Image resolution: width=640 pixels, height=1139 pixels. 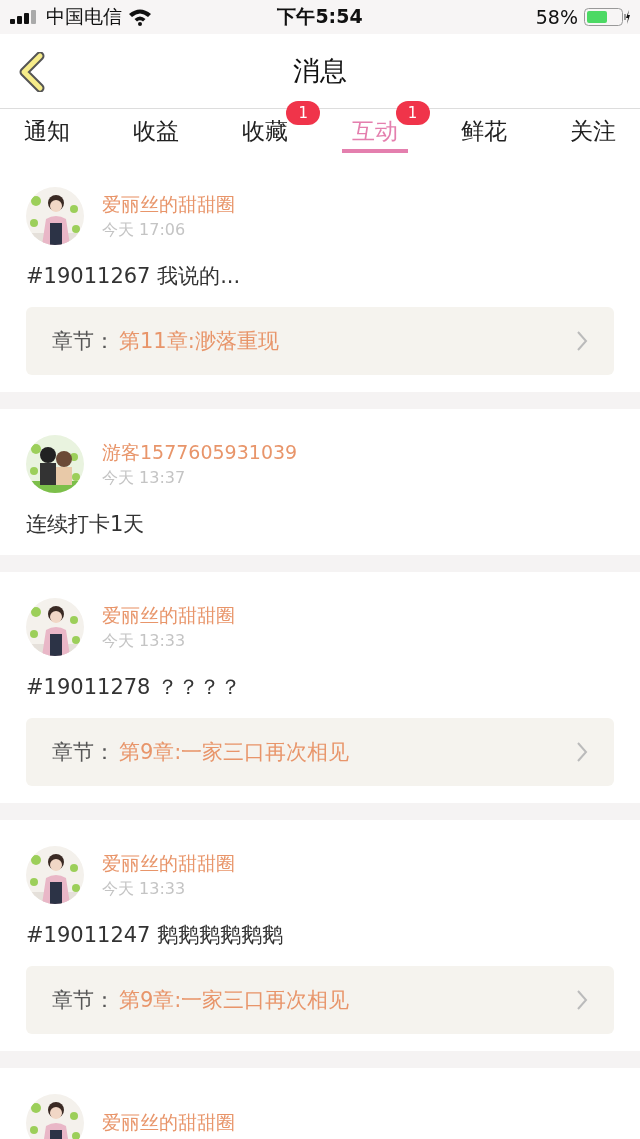 What do you see at coordinates (86, 524) in the screenshot?
I see `message-text: 连续打卡1天` at bounding box center [86, 524].